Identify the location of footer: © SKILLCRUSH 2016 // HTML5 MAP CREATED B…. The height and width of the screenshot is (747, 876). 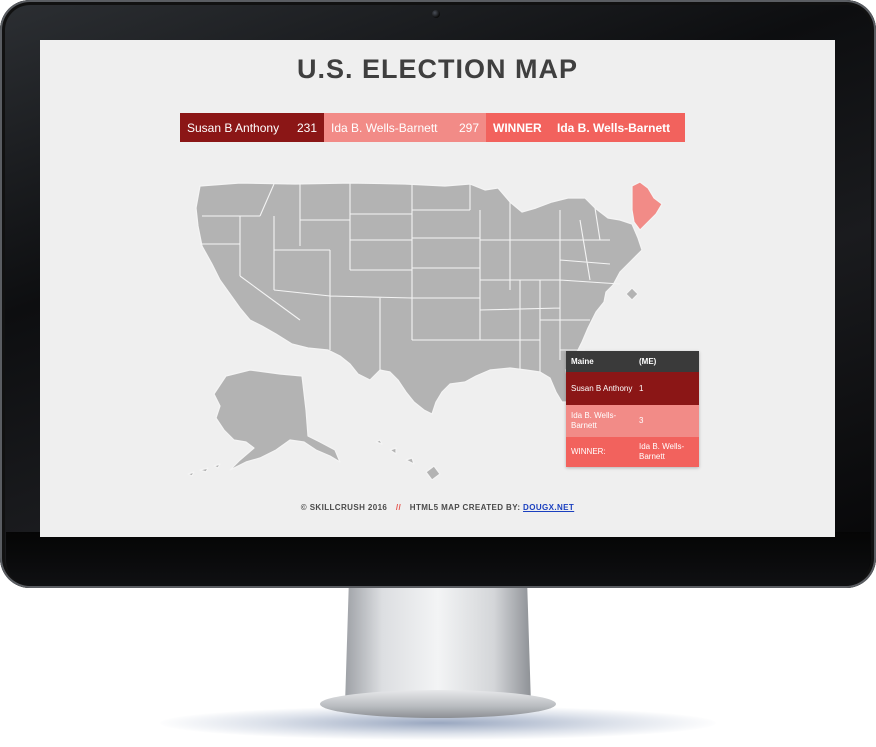
(437, 507).